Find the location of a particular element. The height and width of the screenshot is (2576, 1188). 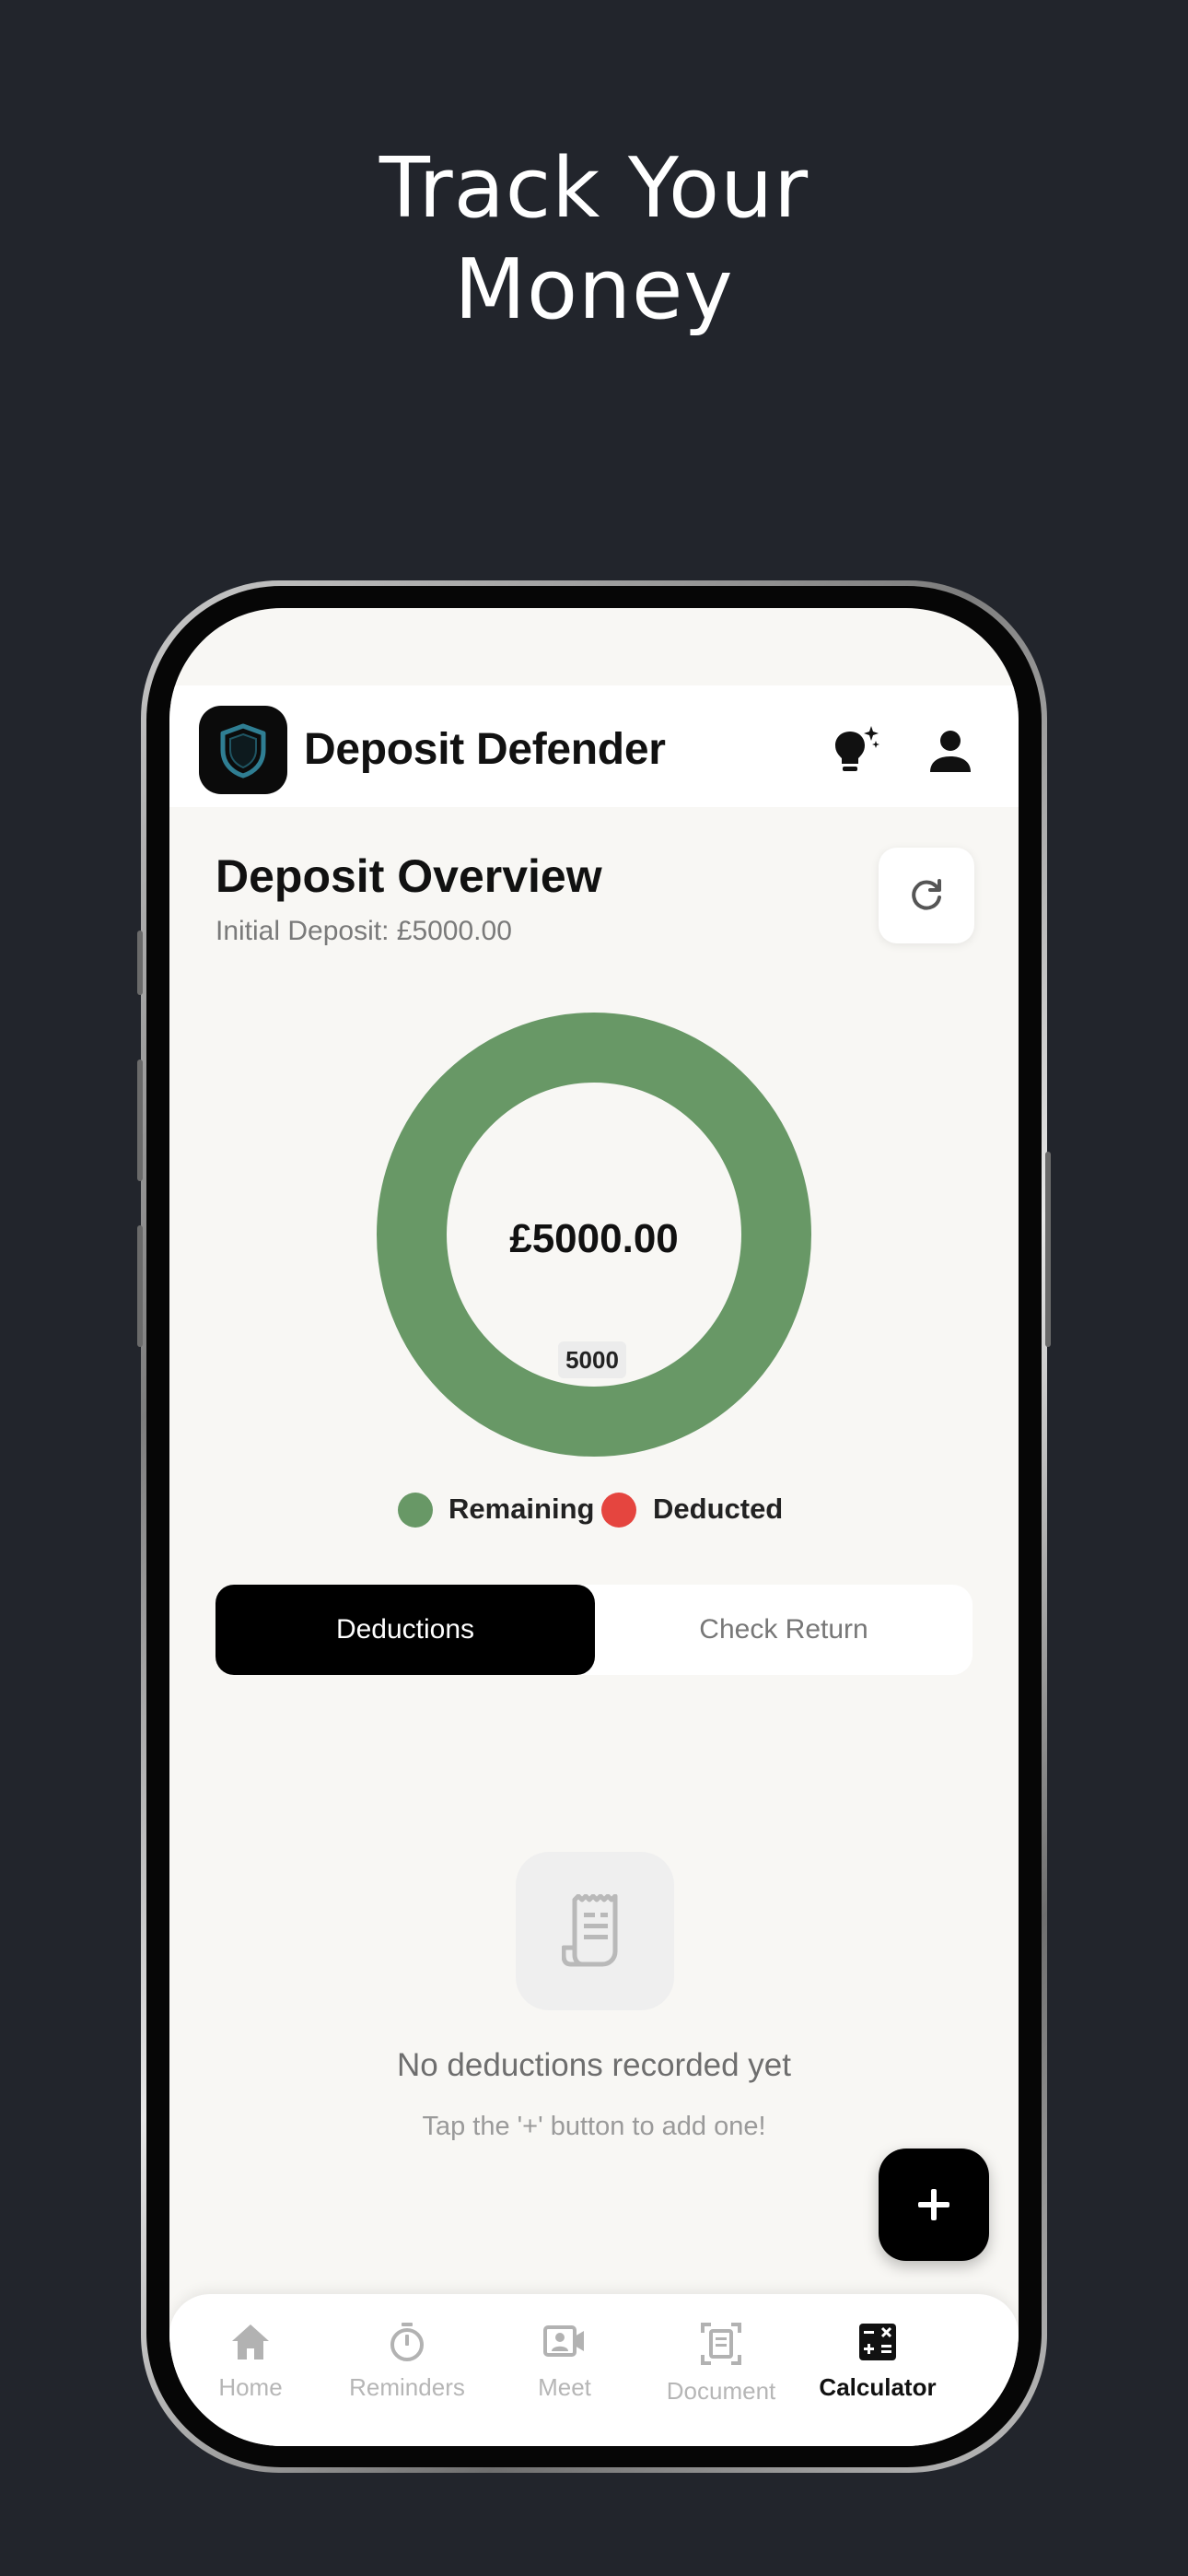

nav-label-meet: Meet is located at coordinates (564, 2387).